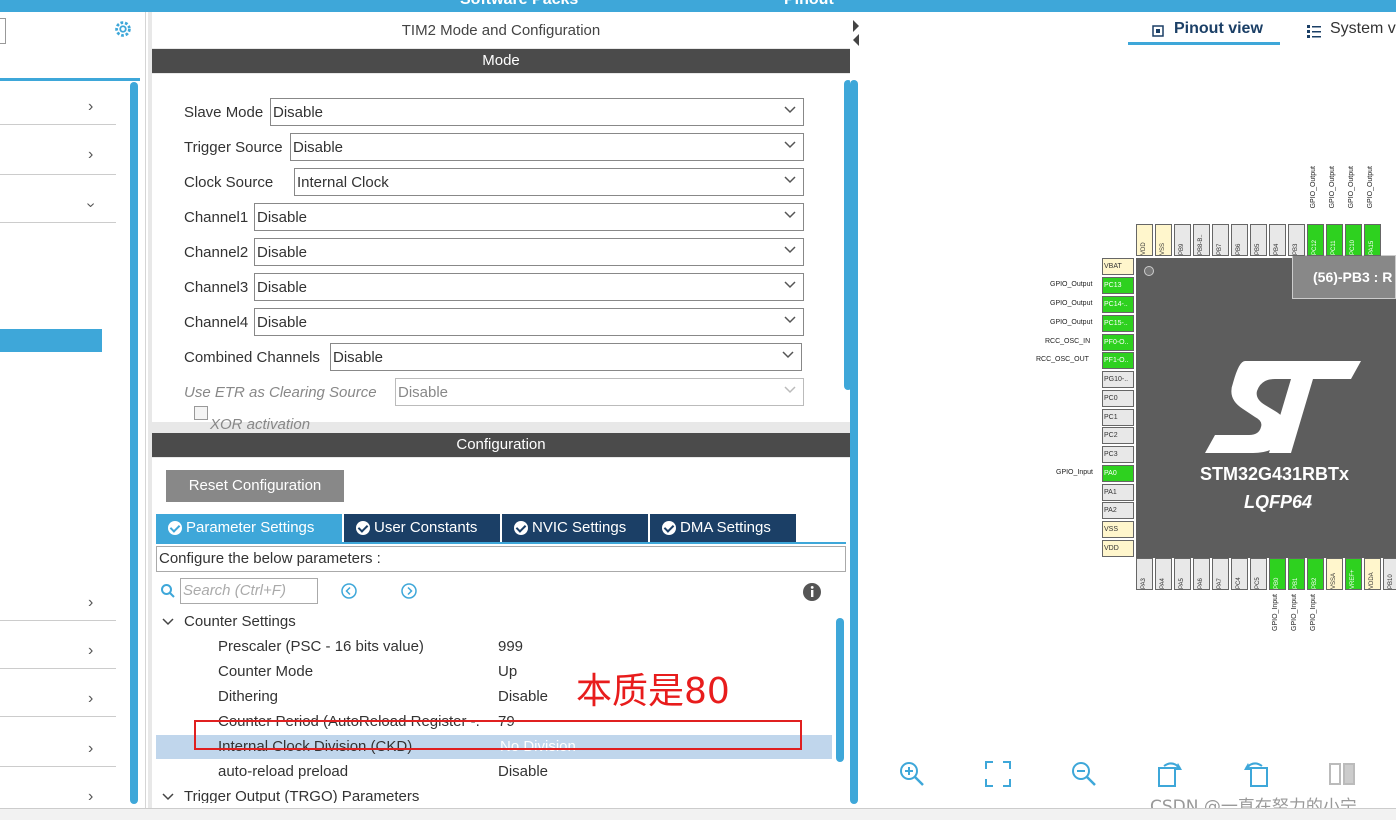 The image size is (1396, 820). I want to click on pin-top: PB7, so click(1220, 240).